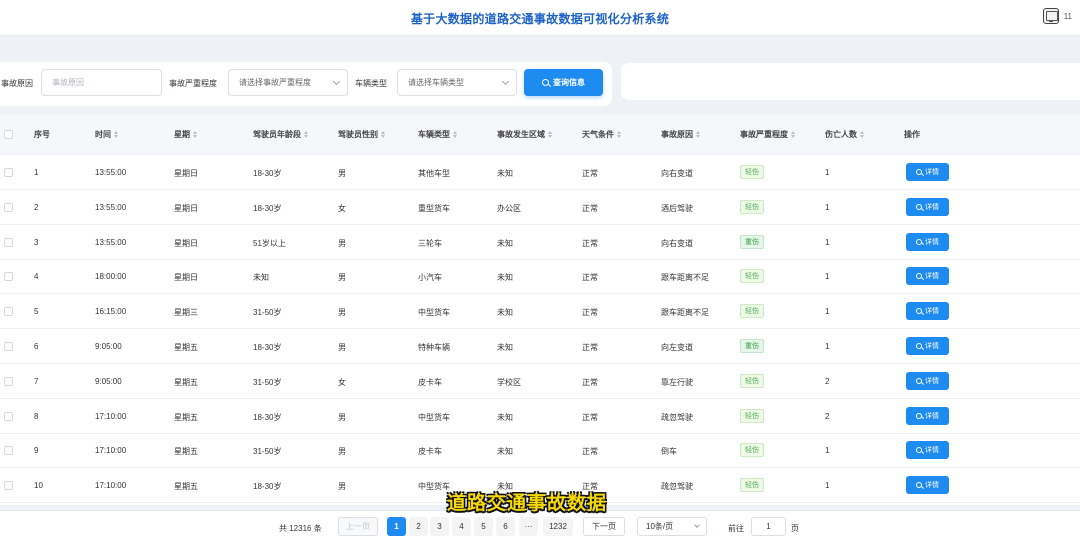 Image resolution: width=1080 pixels, height=544 pixels. I want to click on cell-severity: 重伤, so click(752, 346).